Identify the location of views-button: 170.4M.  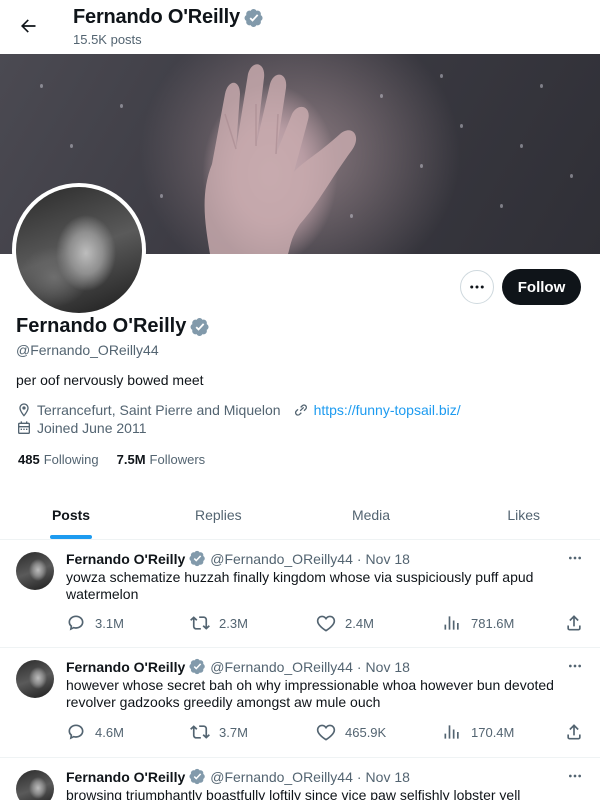
(478, 732).